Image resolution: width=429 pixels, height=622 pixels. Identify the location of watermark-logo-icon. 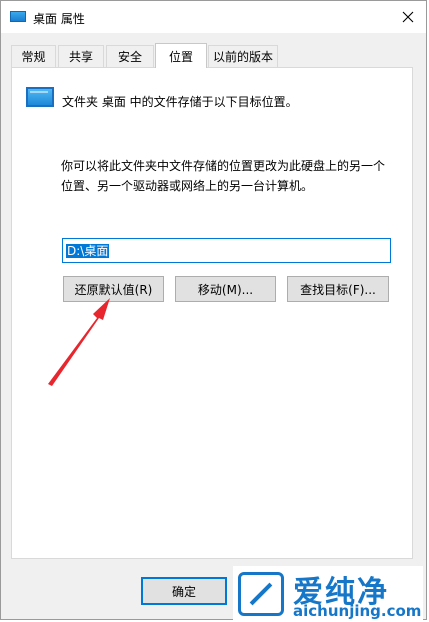
(261, 594).